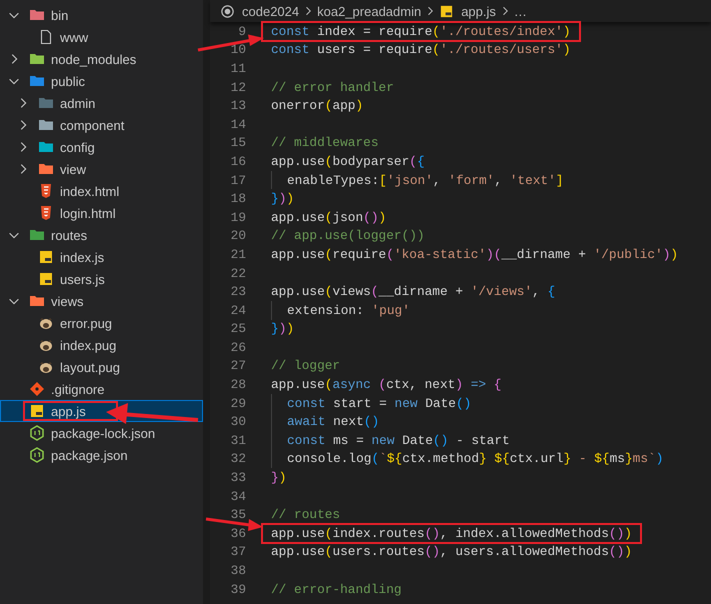 The width and height of the screenshot is (711, 604). Describe the element at coordinates (278, 478) in the screenshot. I see `code-line: })` at that location.